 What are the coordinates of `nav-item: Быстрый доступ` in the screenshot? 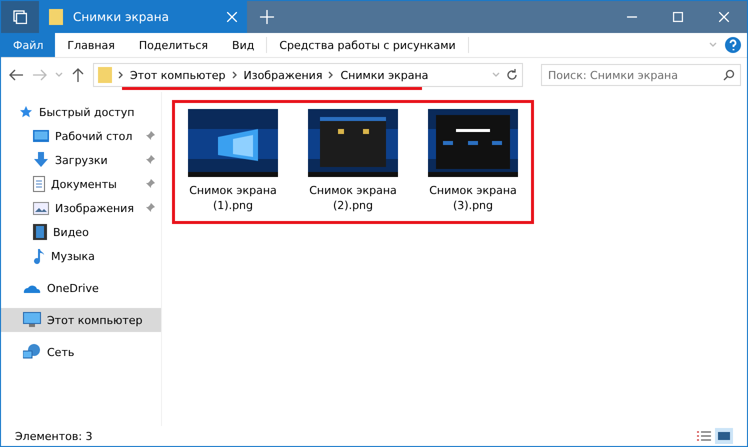 It's located at (81, 112).